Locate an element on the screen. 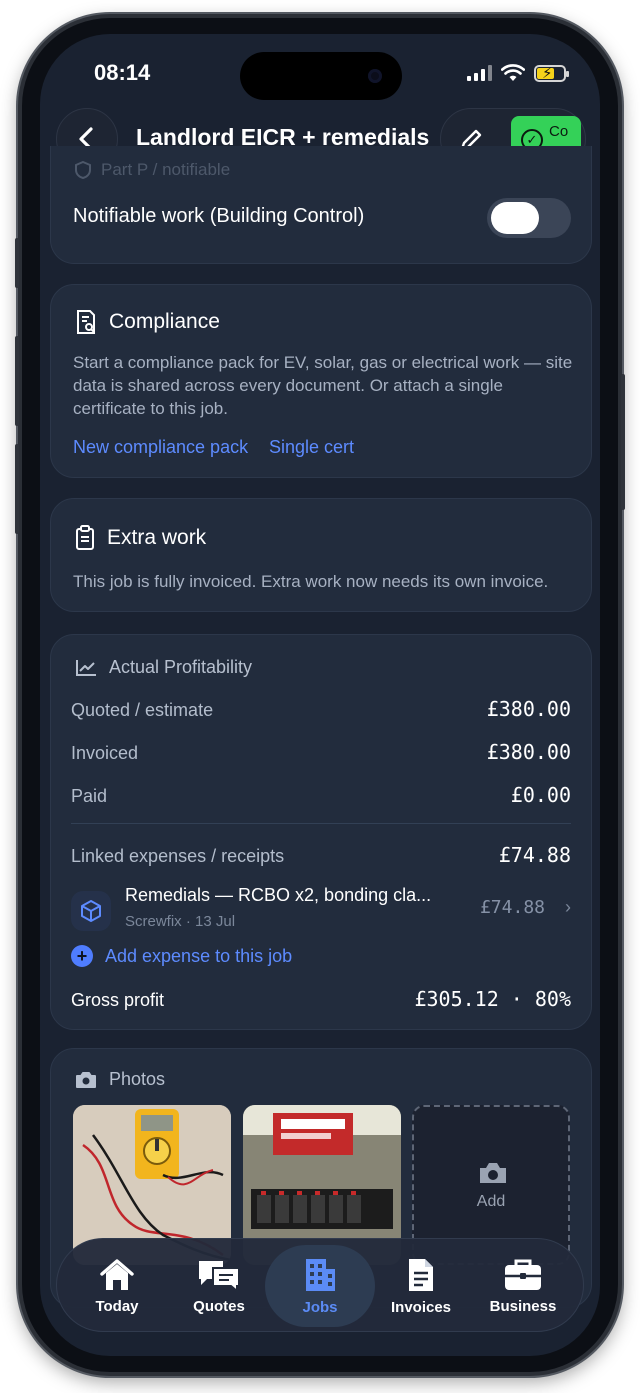 The image size is (640, 1393). profitability-title: Actual Profitability is located at coordinates (181, 667).